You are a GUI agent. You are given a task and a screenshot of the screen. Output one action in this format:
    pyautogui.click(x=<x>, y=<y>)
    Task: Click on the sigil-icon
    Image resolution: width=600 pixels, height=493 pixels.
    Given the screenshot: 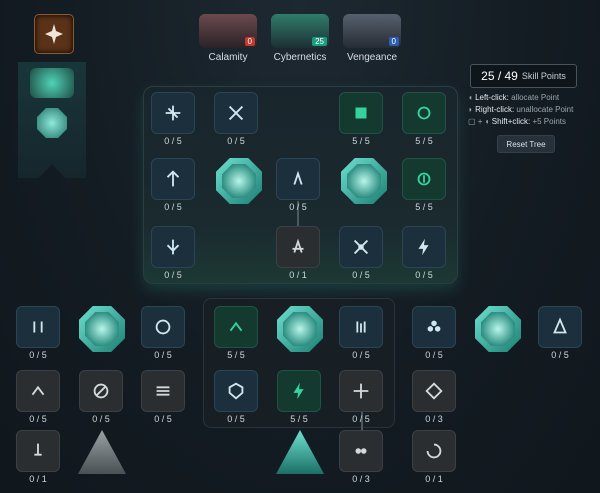 What is the action you would take?
    pyautogui.click(x=54, y=34)
    